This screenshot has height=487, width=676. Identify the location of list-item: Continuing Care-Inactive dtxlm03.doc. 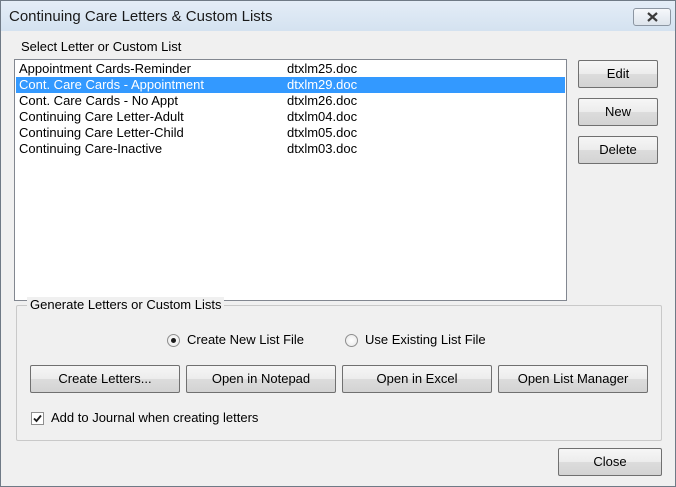
(290, 149).